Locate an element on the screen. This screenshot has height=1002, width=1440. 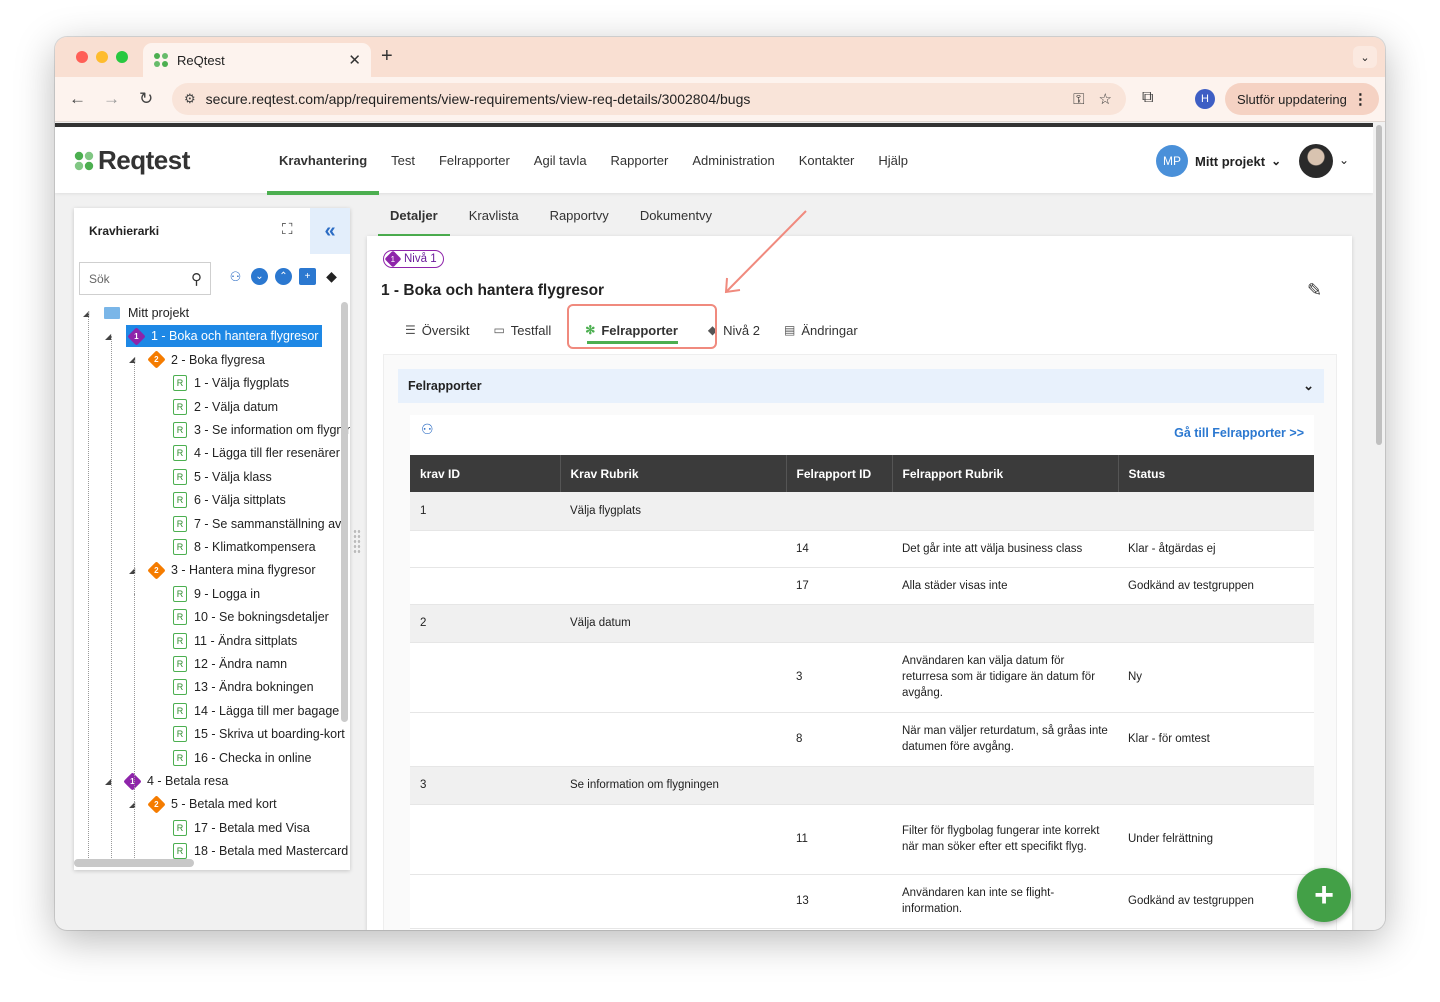
nav-rapporter: Rapporter is located at coordinates (640, 160).